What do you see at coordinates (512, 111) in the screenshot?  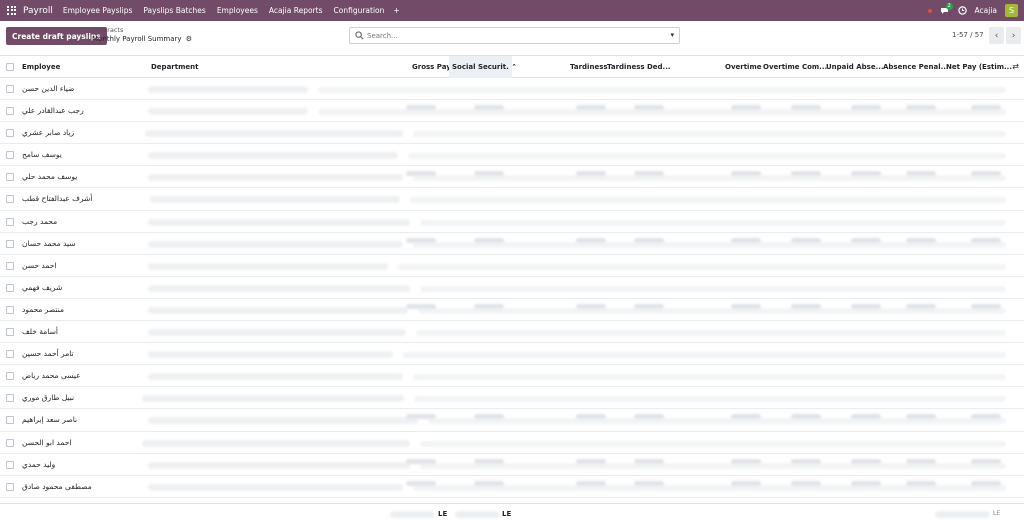 I see `table-row: رجب عبدالقادر علي` at bounding box center [512, 111].